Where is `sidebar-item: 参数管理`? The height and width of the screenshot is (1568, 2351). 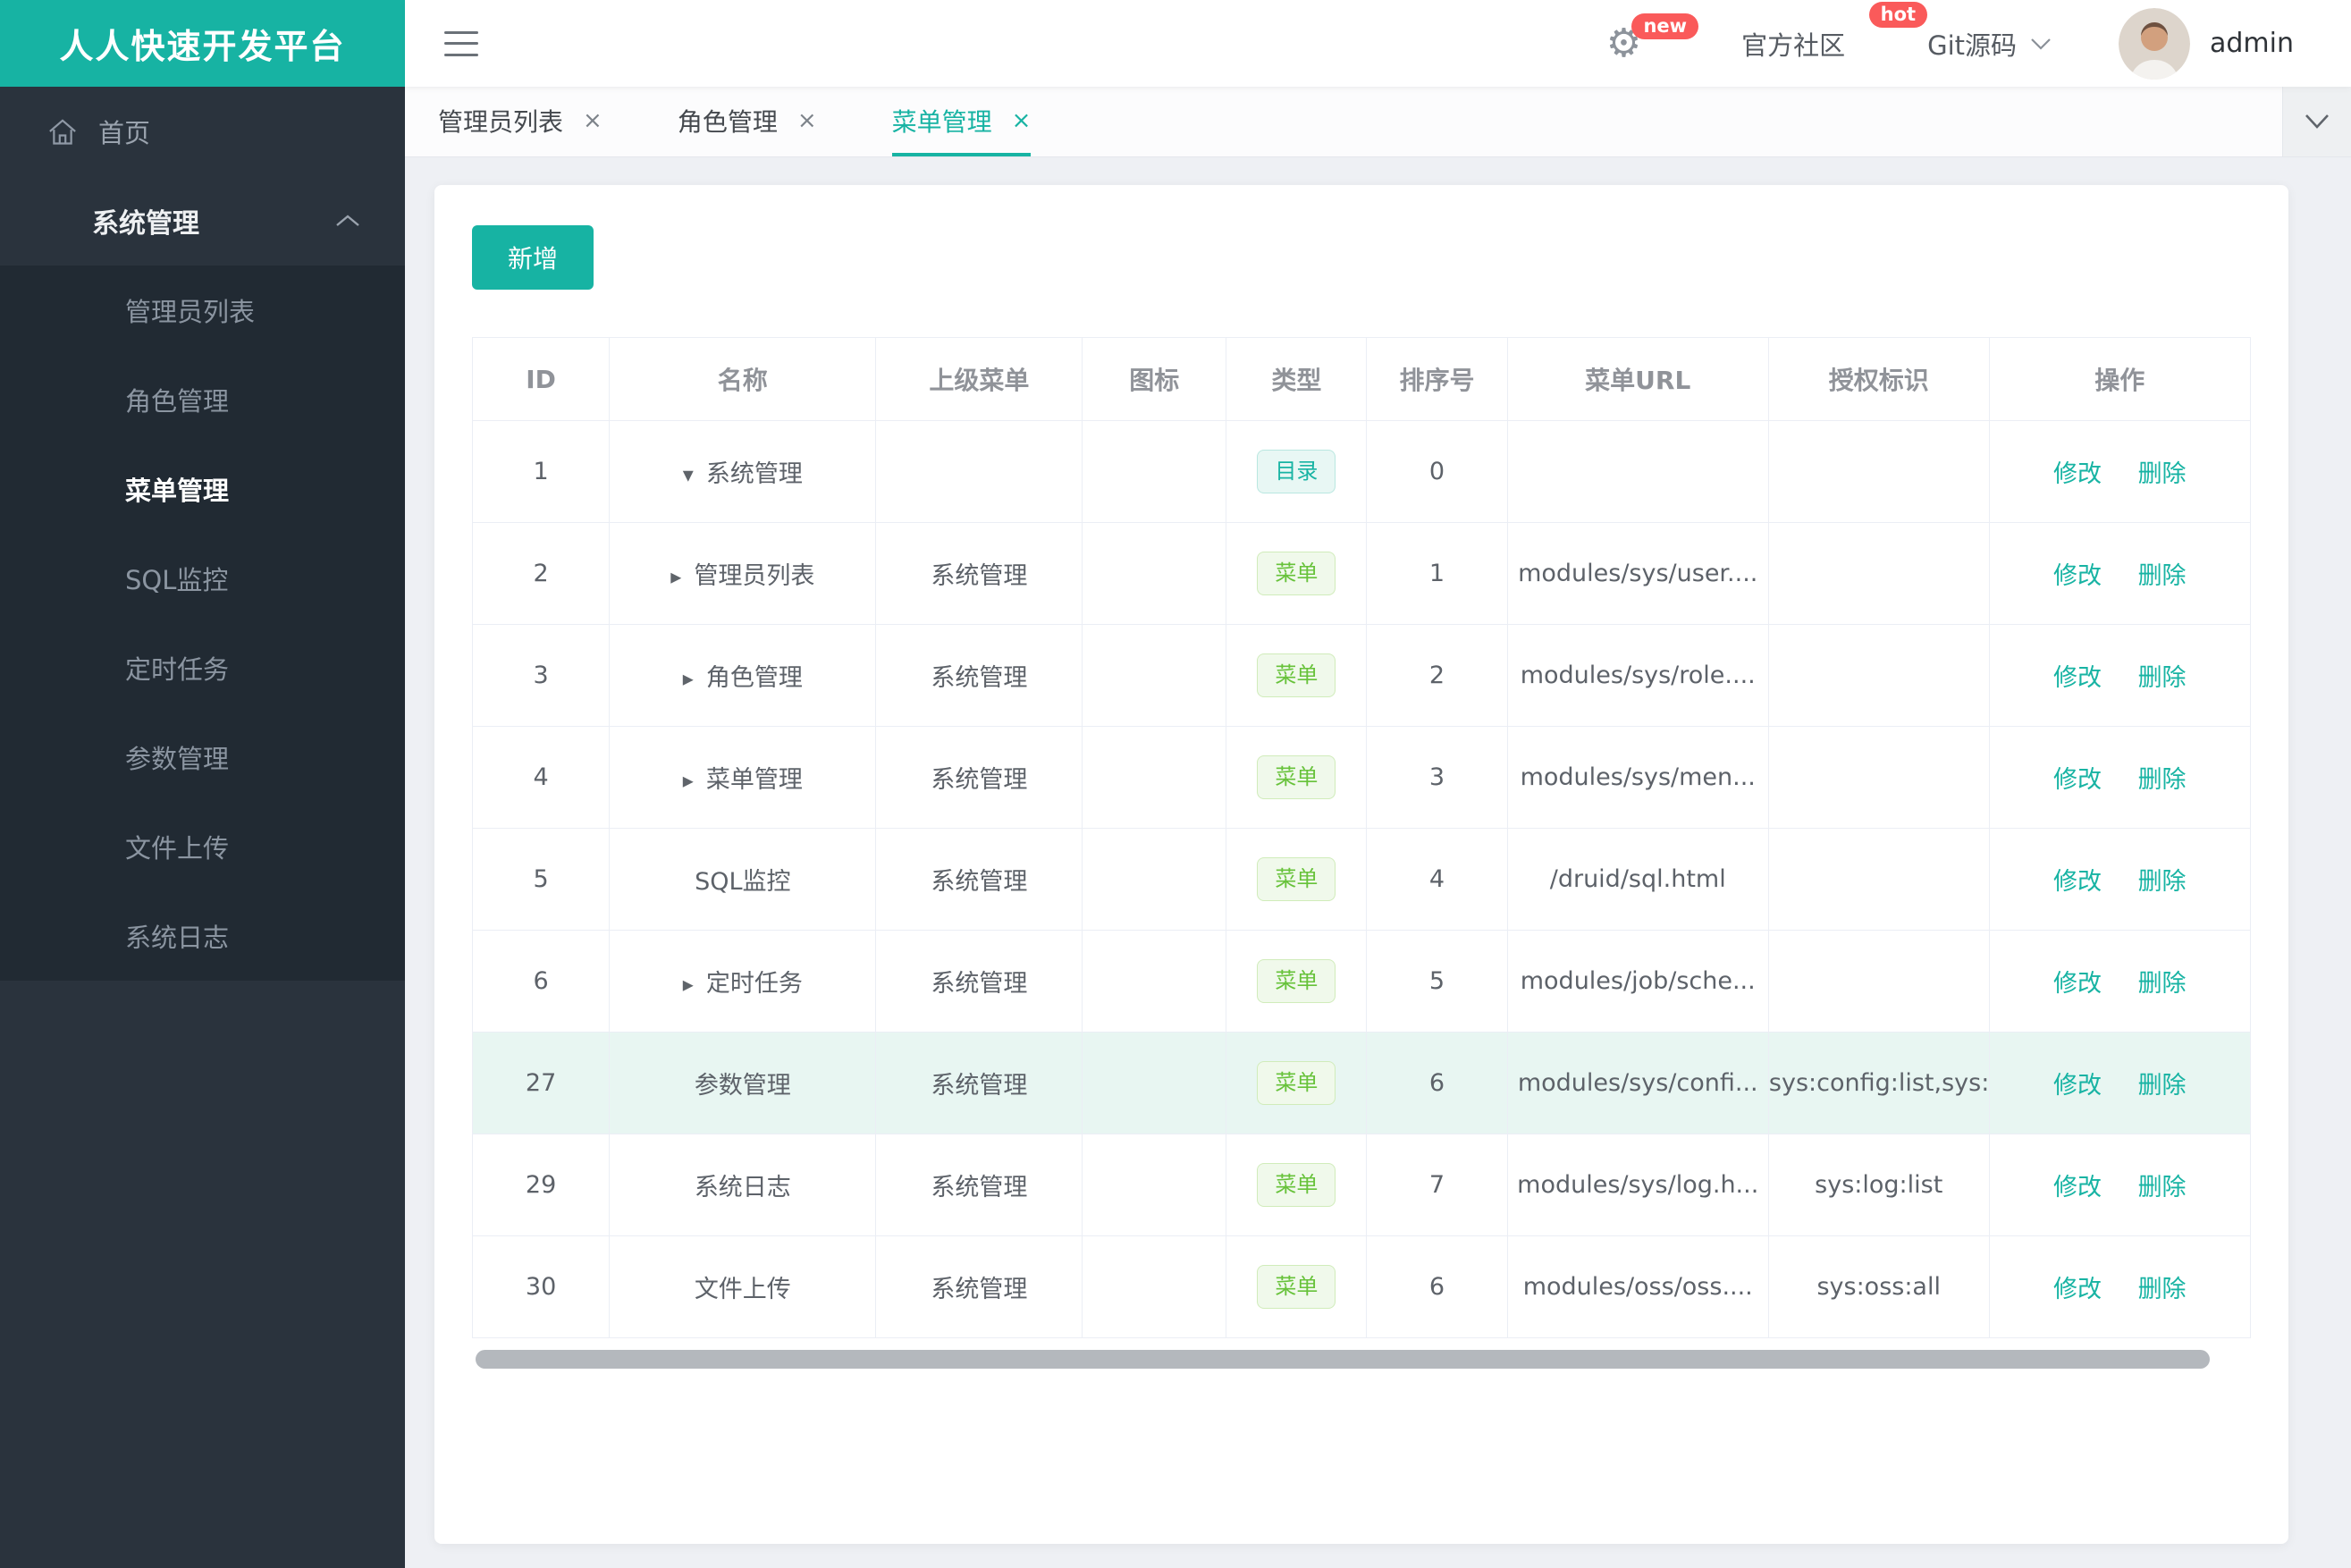 sidebar-item: 参数管理 is located at coordinates (202, 757).